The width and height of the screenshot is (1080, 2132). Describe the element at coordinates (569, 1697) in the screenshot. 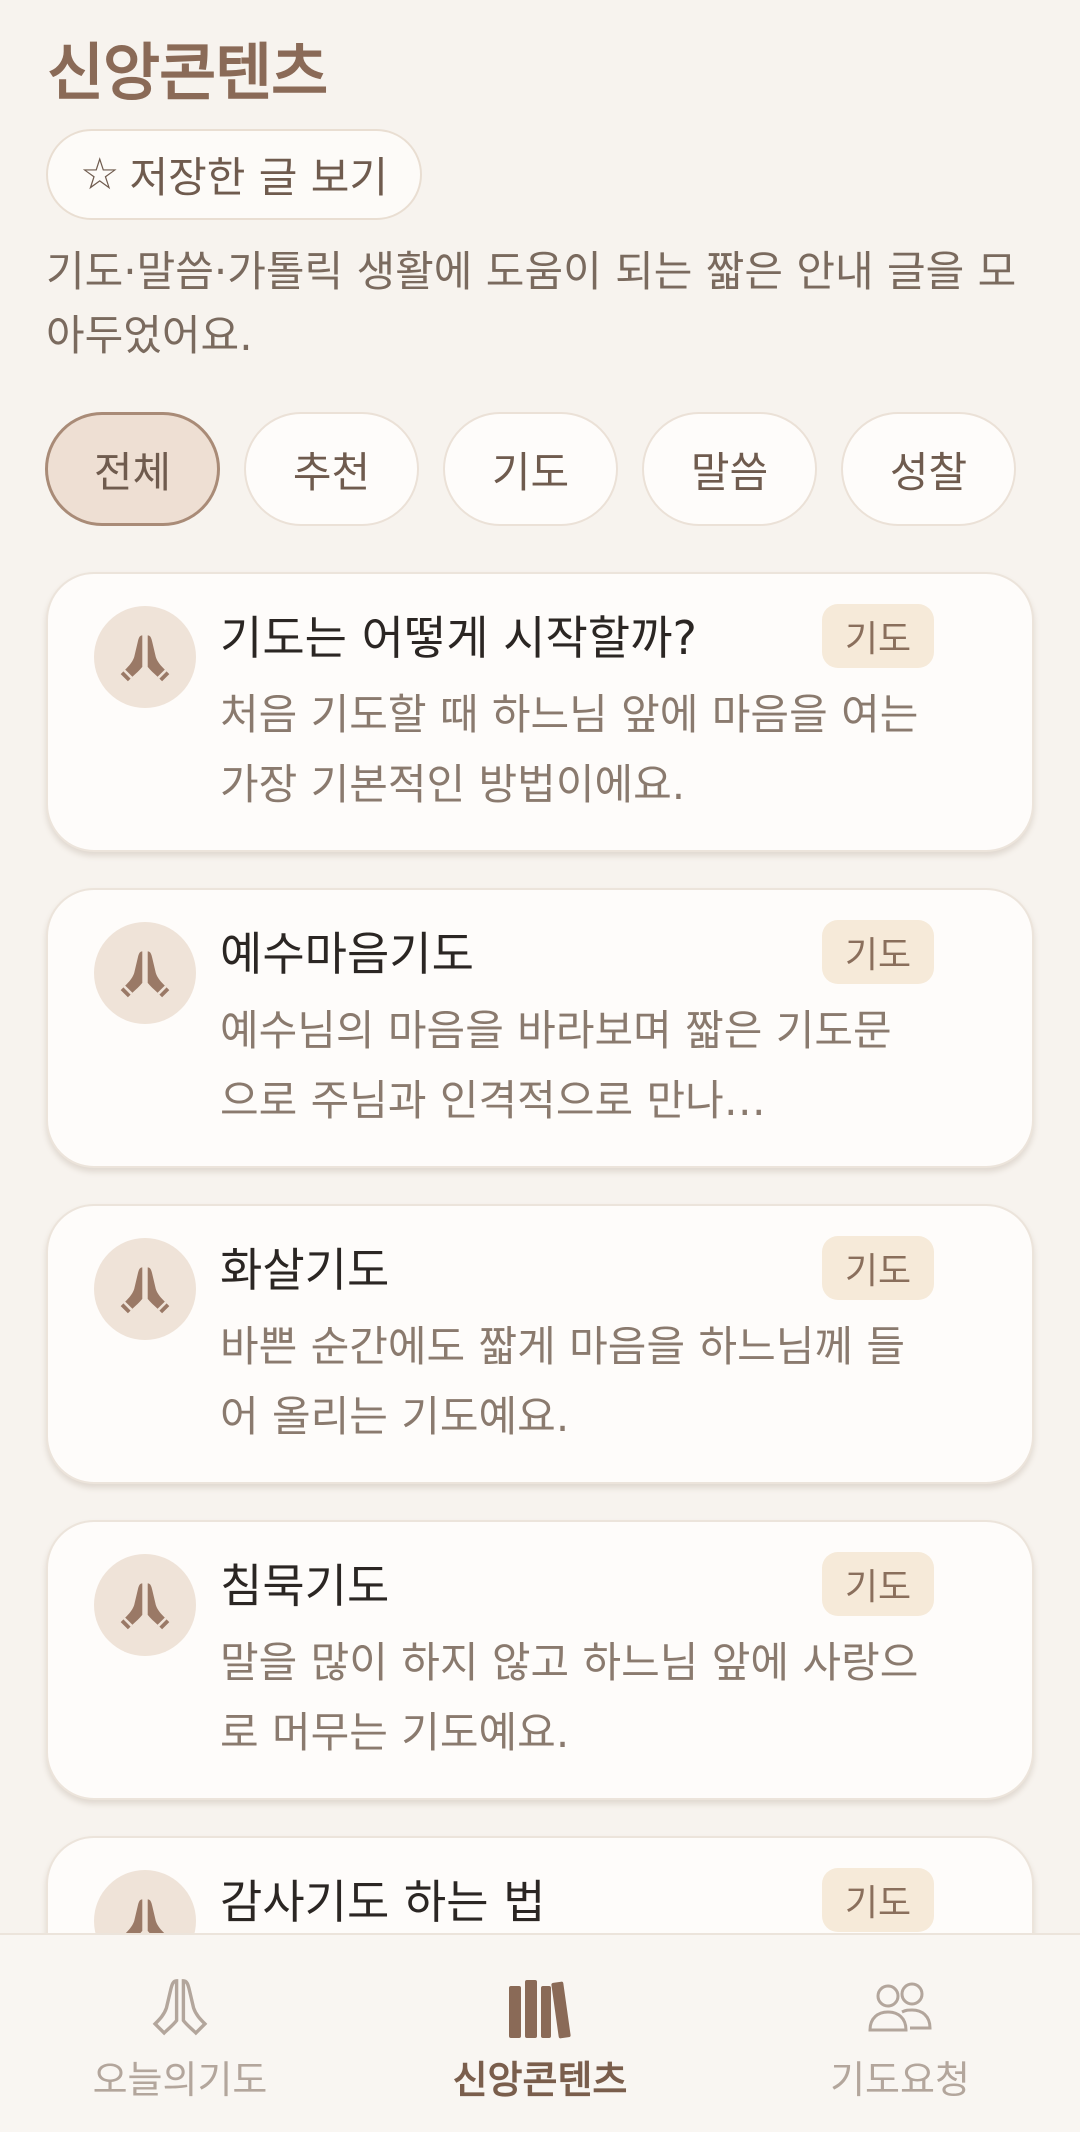

I see `card-summary: 말을 많이 하지 않고 하느님 앞에 사랑으로 머무는 기도예요.` at that location.